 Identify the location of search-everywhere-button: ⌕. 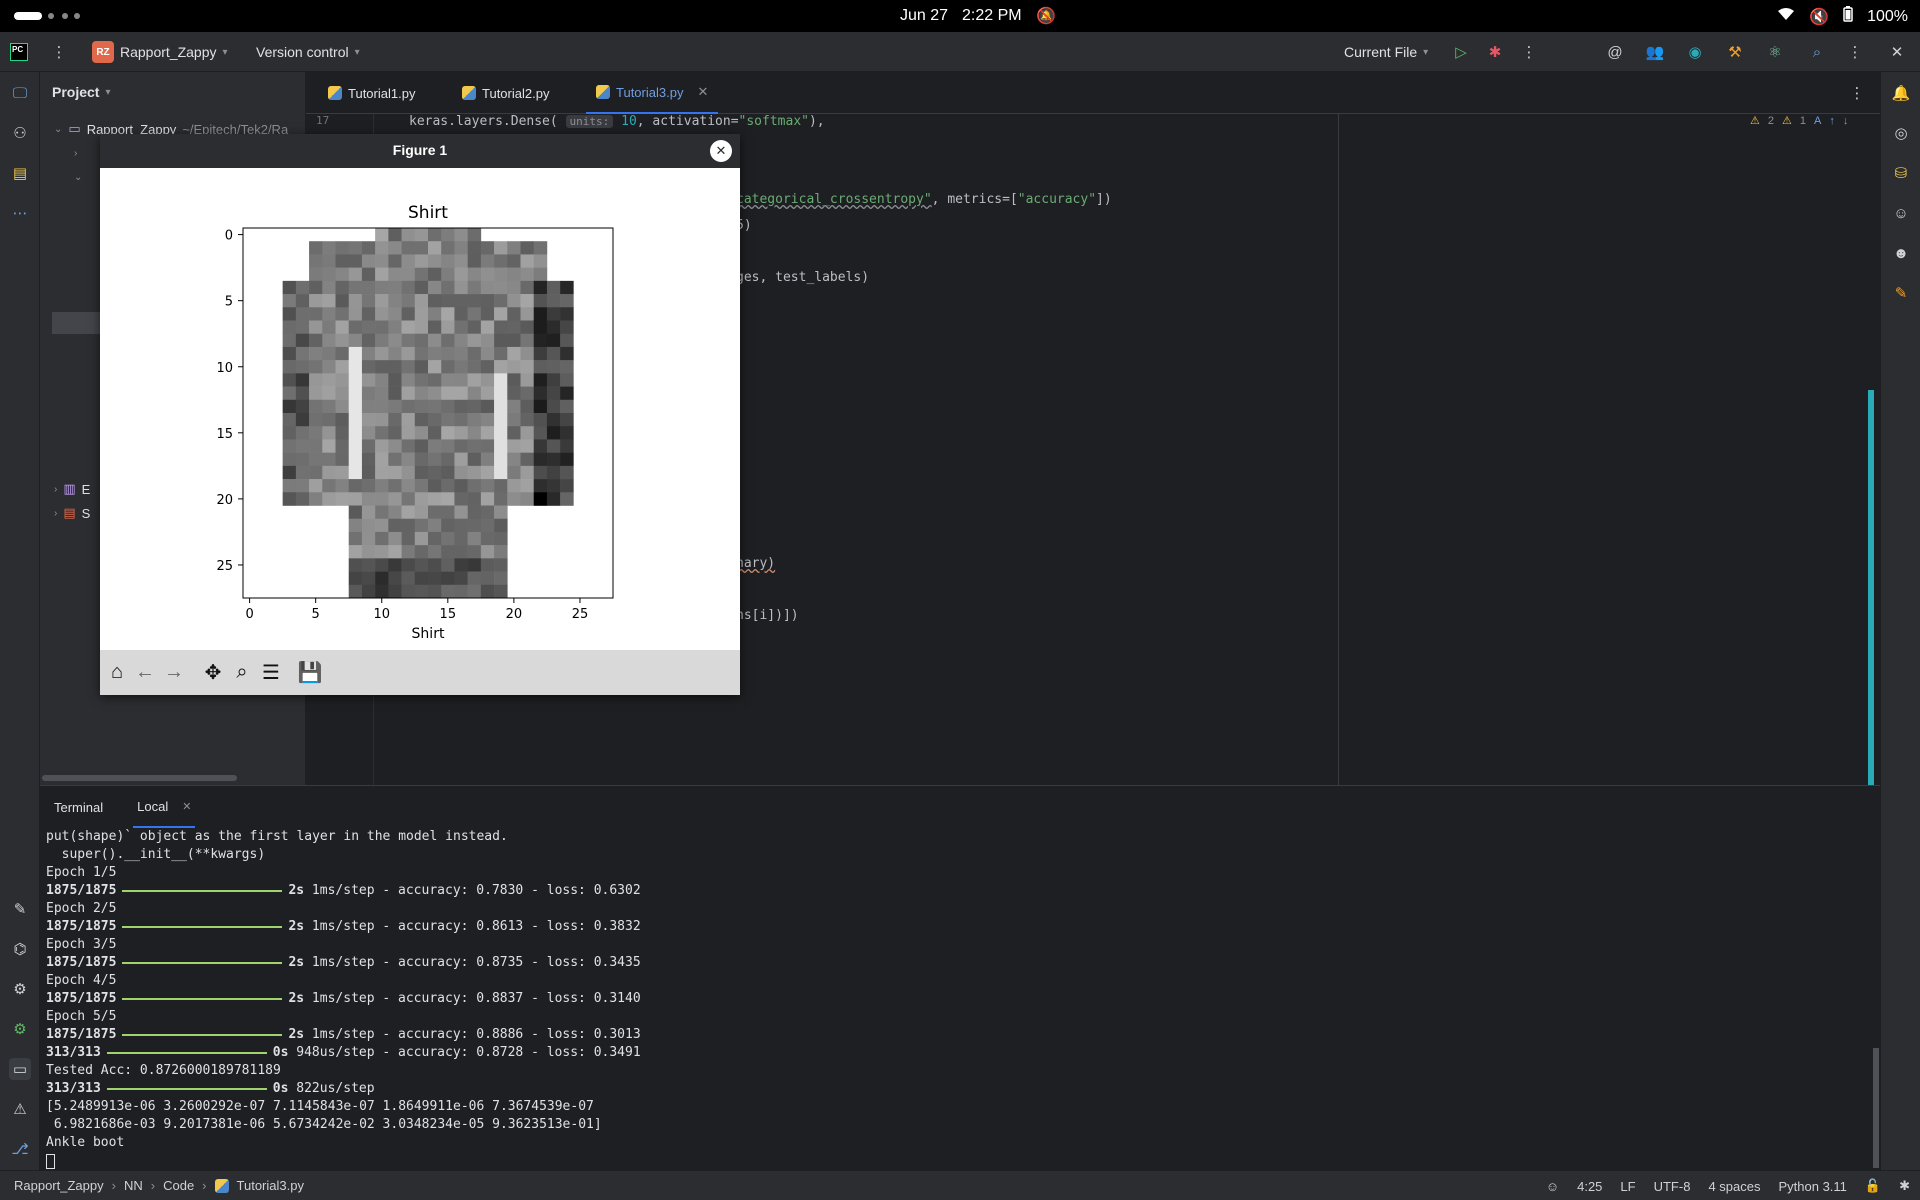
(1817, 52).